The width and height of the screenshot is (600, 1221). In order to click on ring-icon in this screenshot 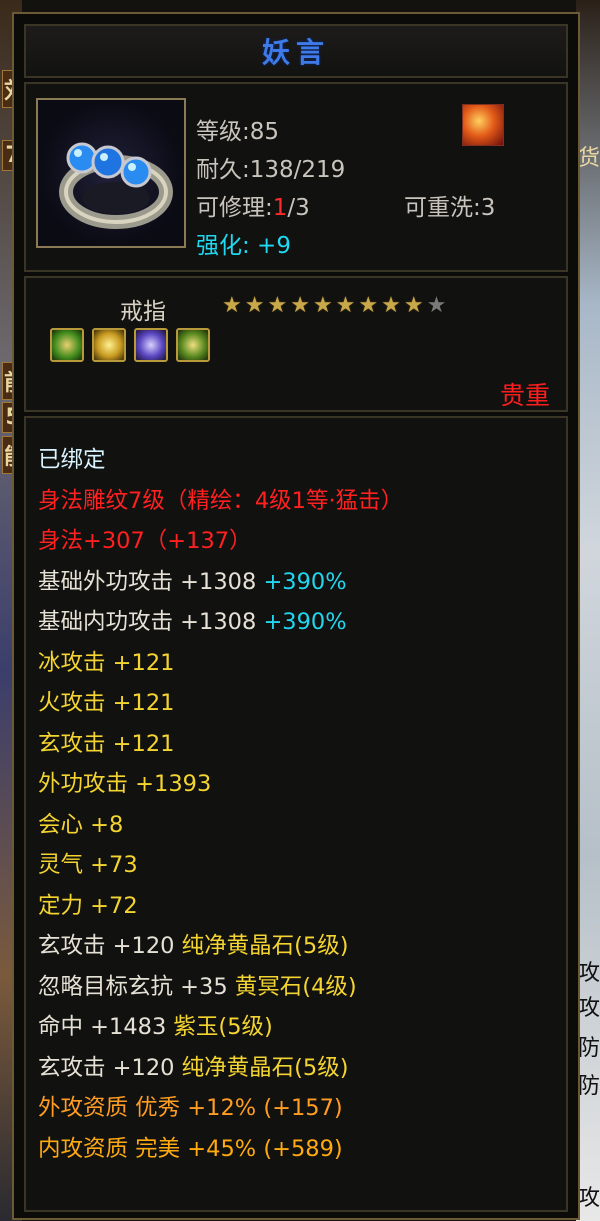, I will do `click(111, 173)`.